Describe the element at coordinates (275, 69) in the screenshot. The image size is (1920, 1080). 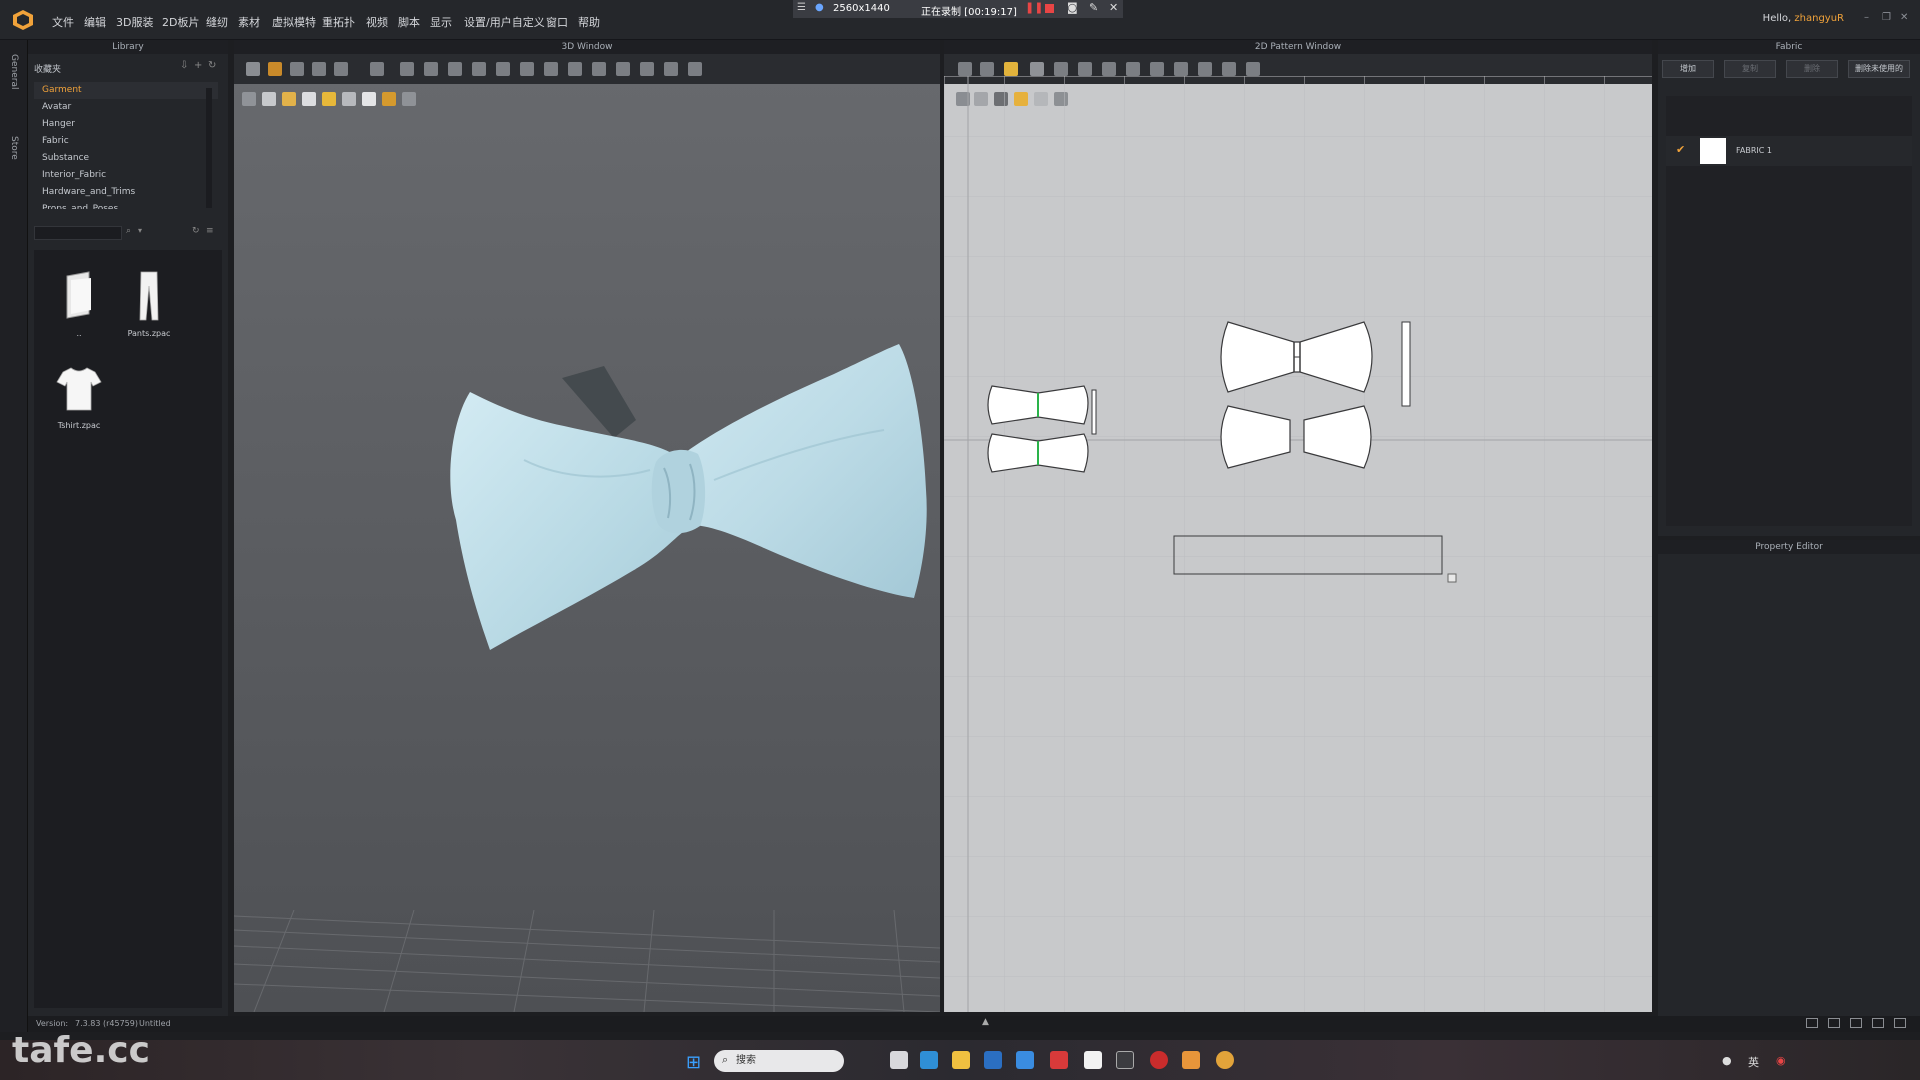
I see `move-tool-icon` at that location.